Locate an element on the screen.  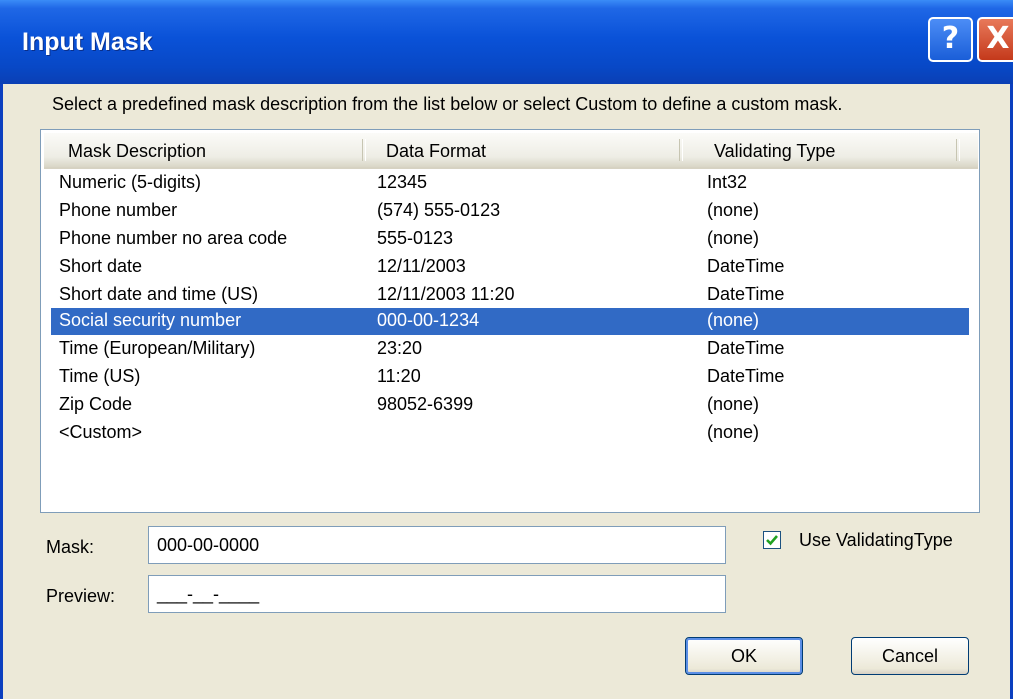
list-row: Short date 12/11/2003 DateTime is located at coordinates (510, 267).